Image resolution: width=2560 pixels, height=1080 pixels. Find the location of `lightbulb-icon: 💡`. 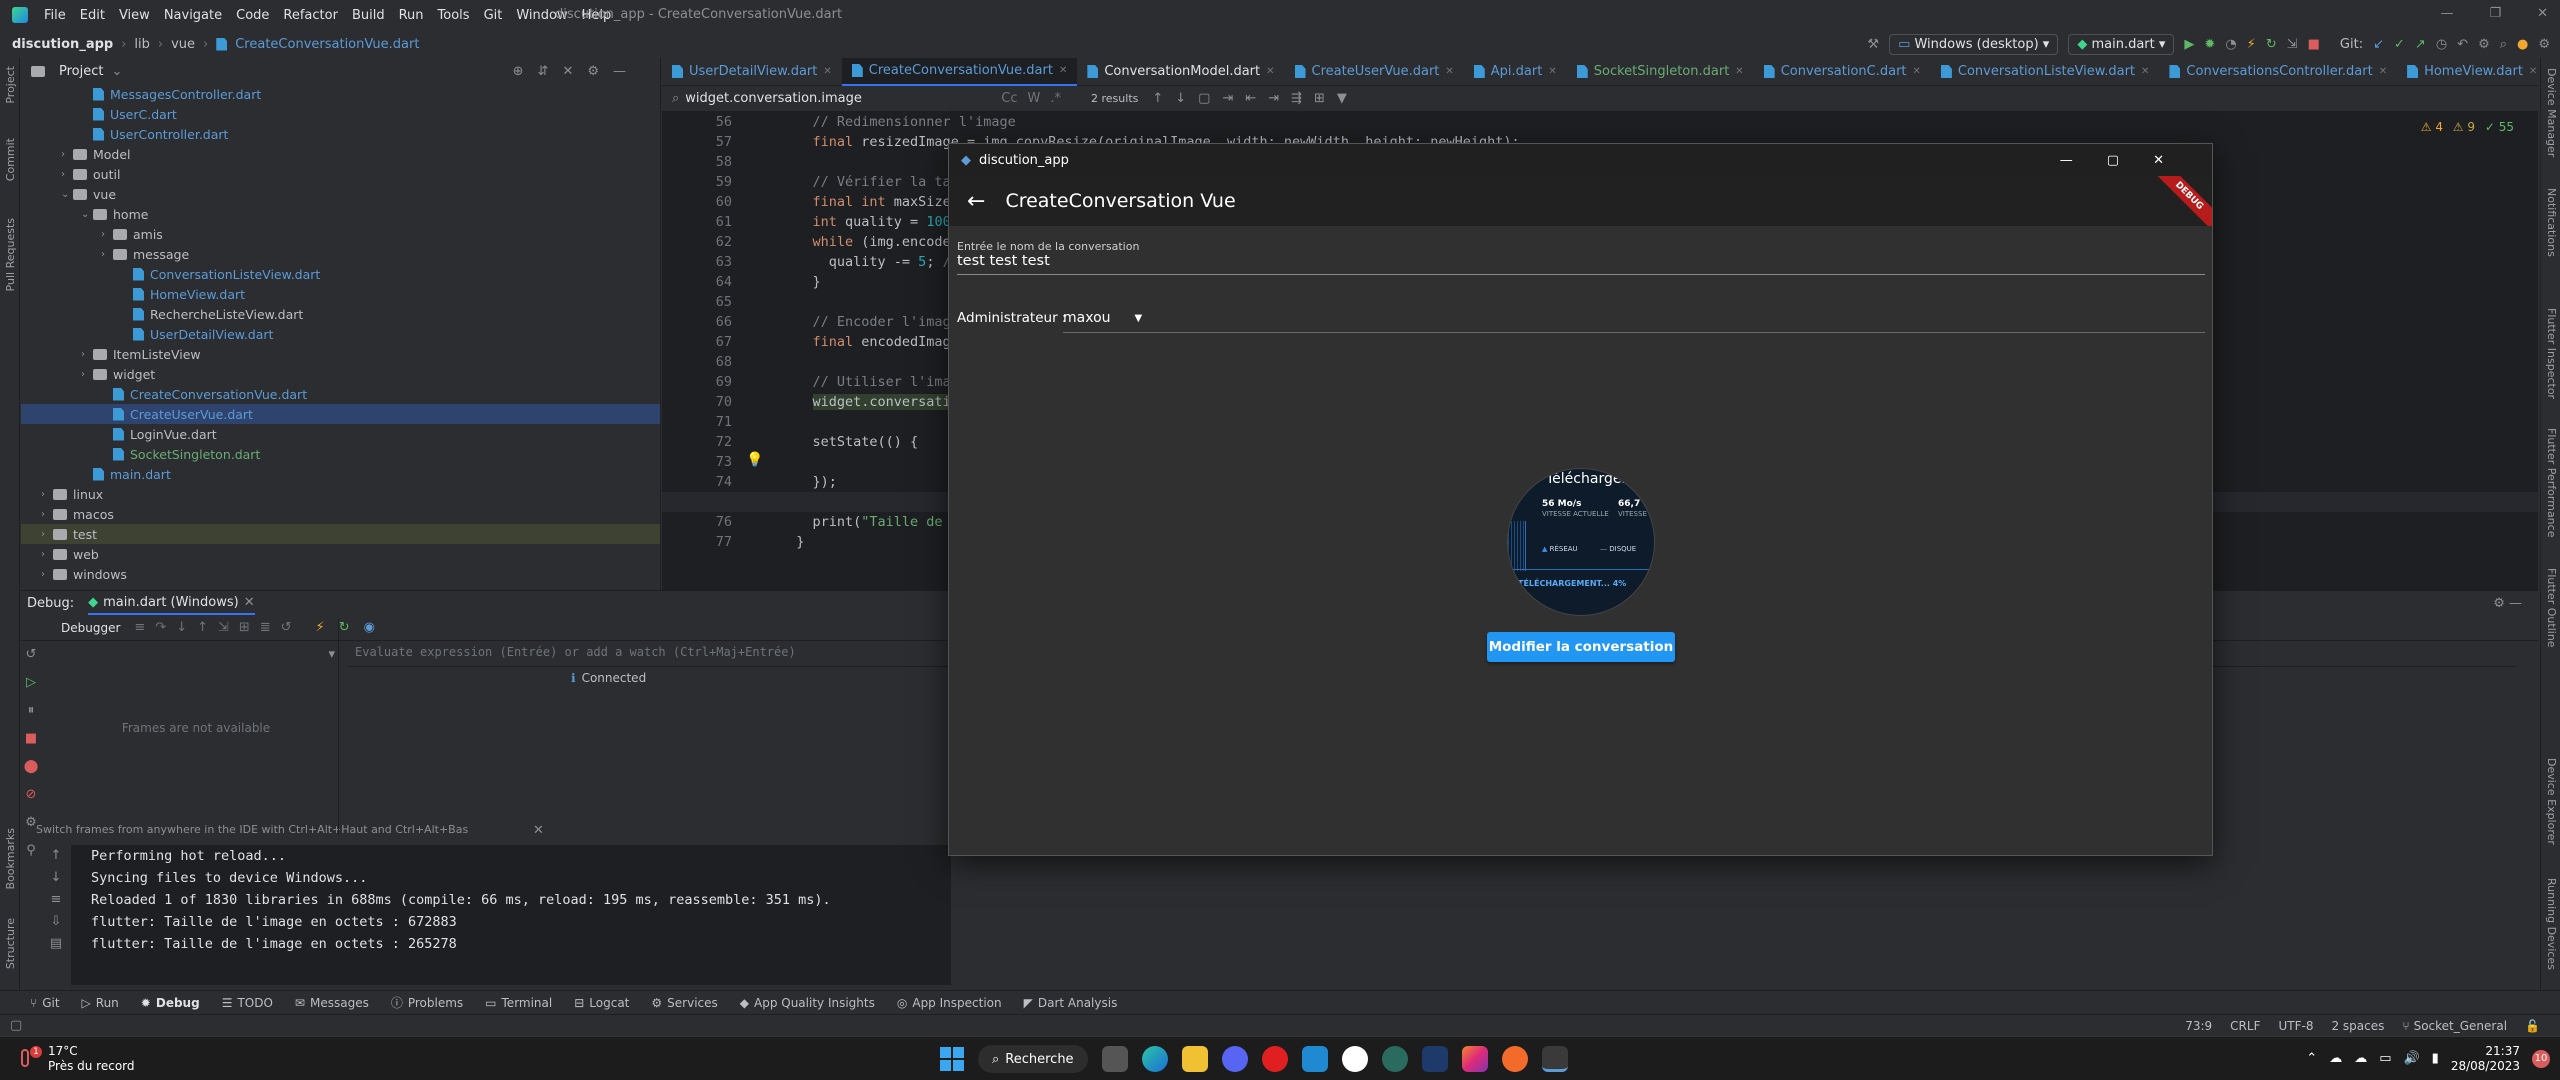

lightbulb-icon: 💡 is located at coordinates (754, 460).